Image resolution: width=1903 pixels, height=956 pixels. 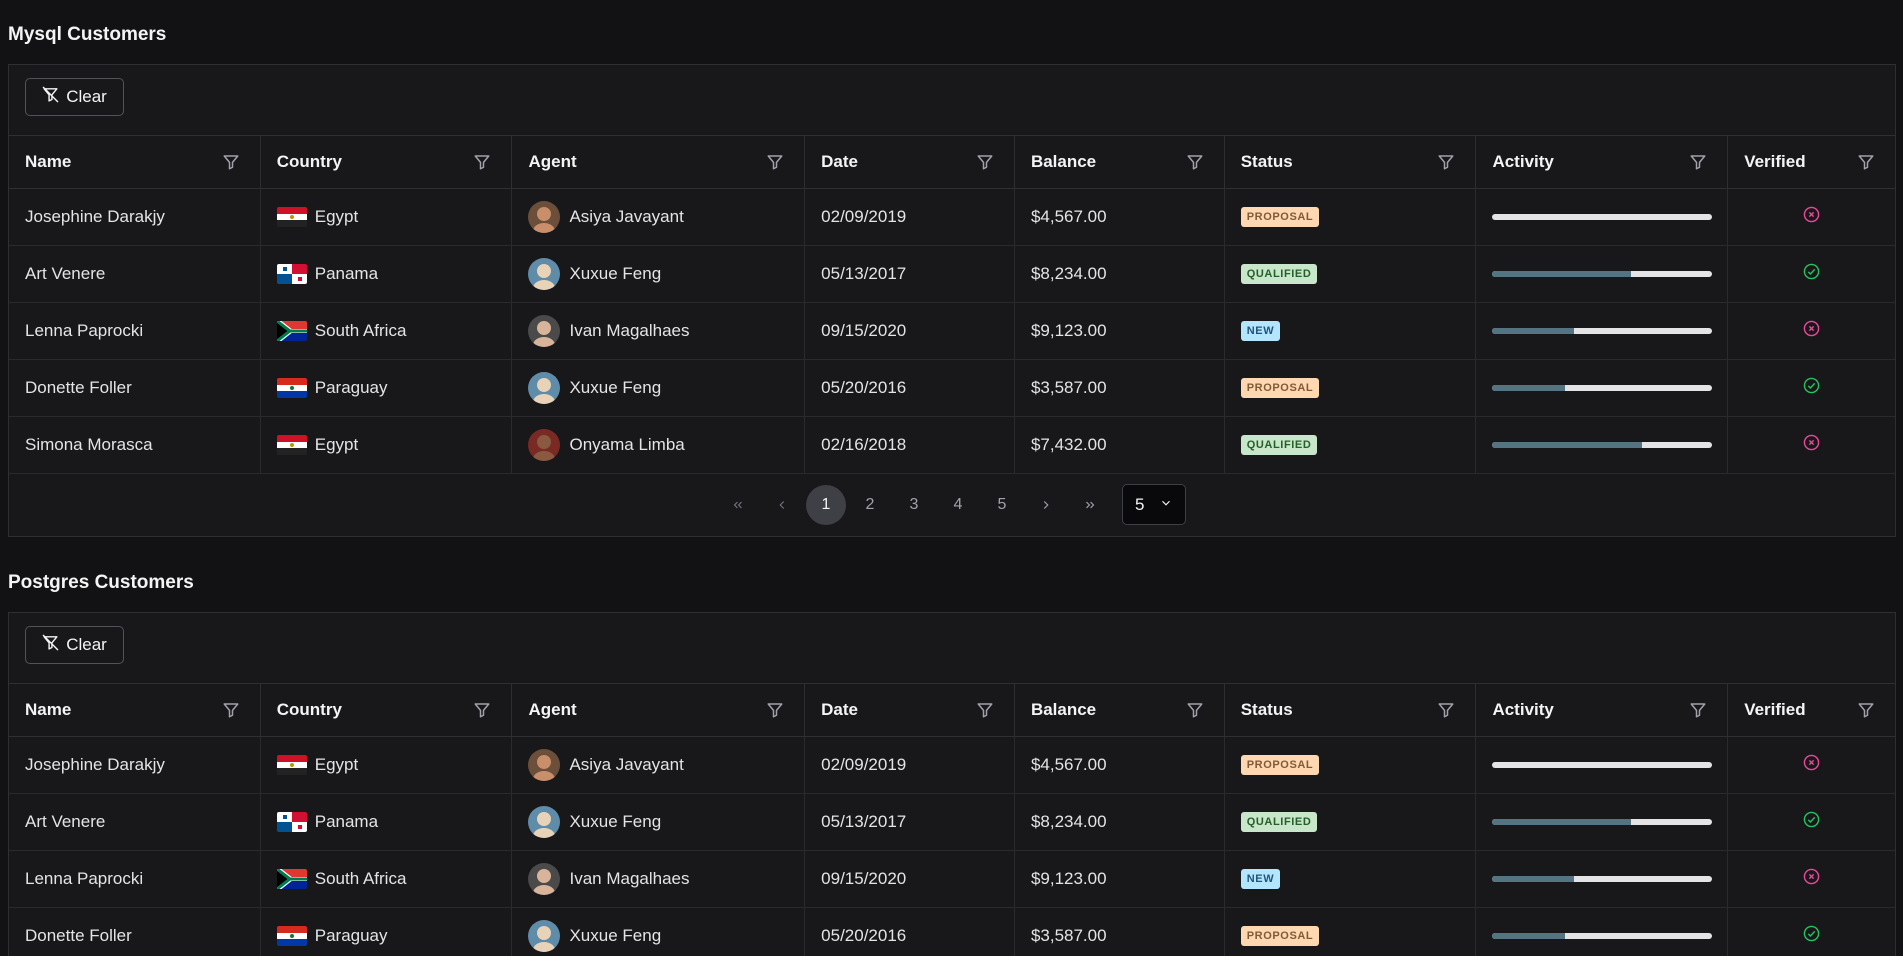 I want to click on date-value: 09/15/2020, so click(x=864, y=330).